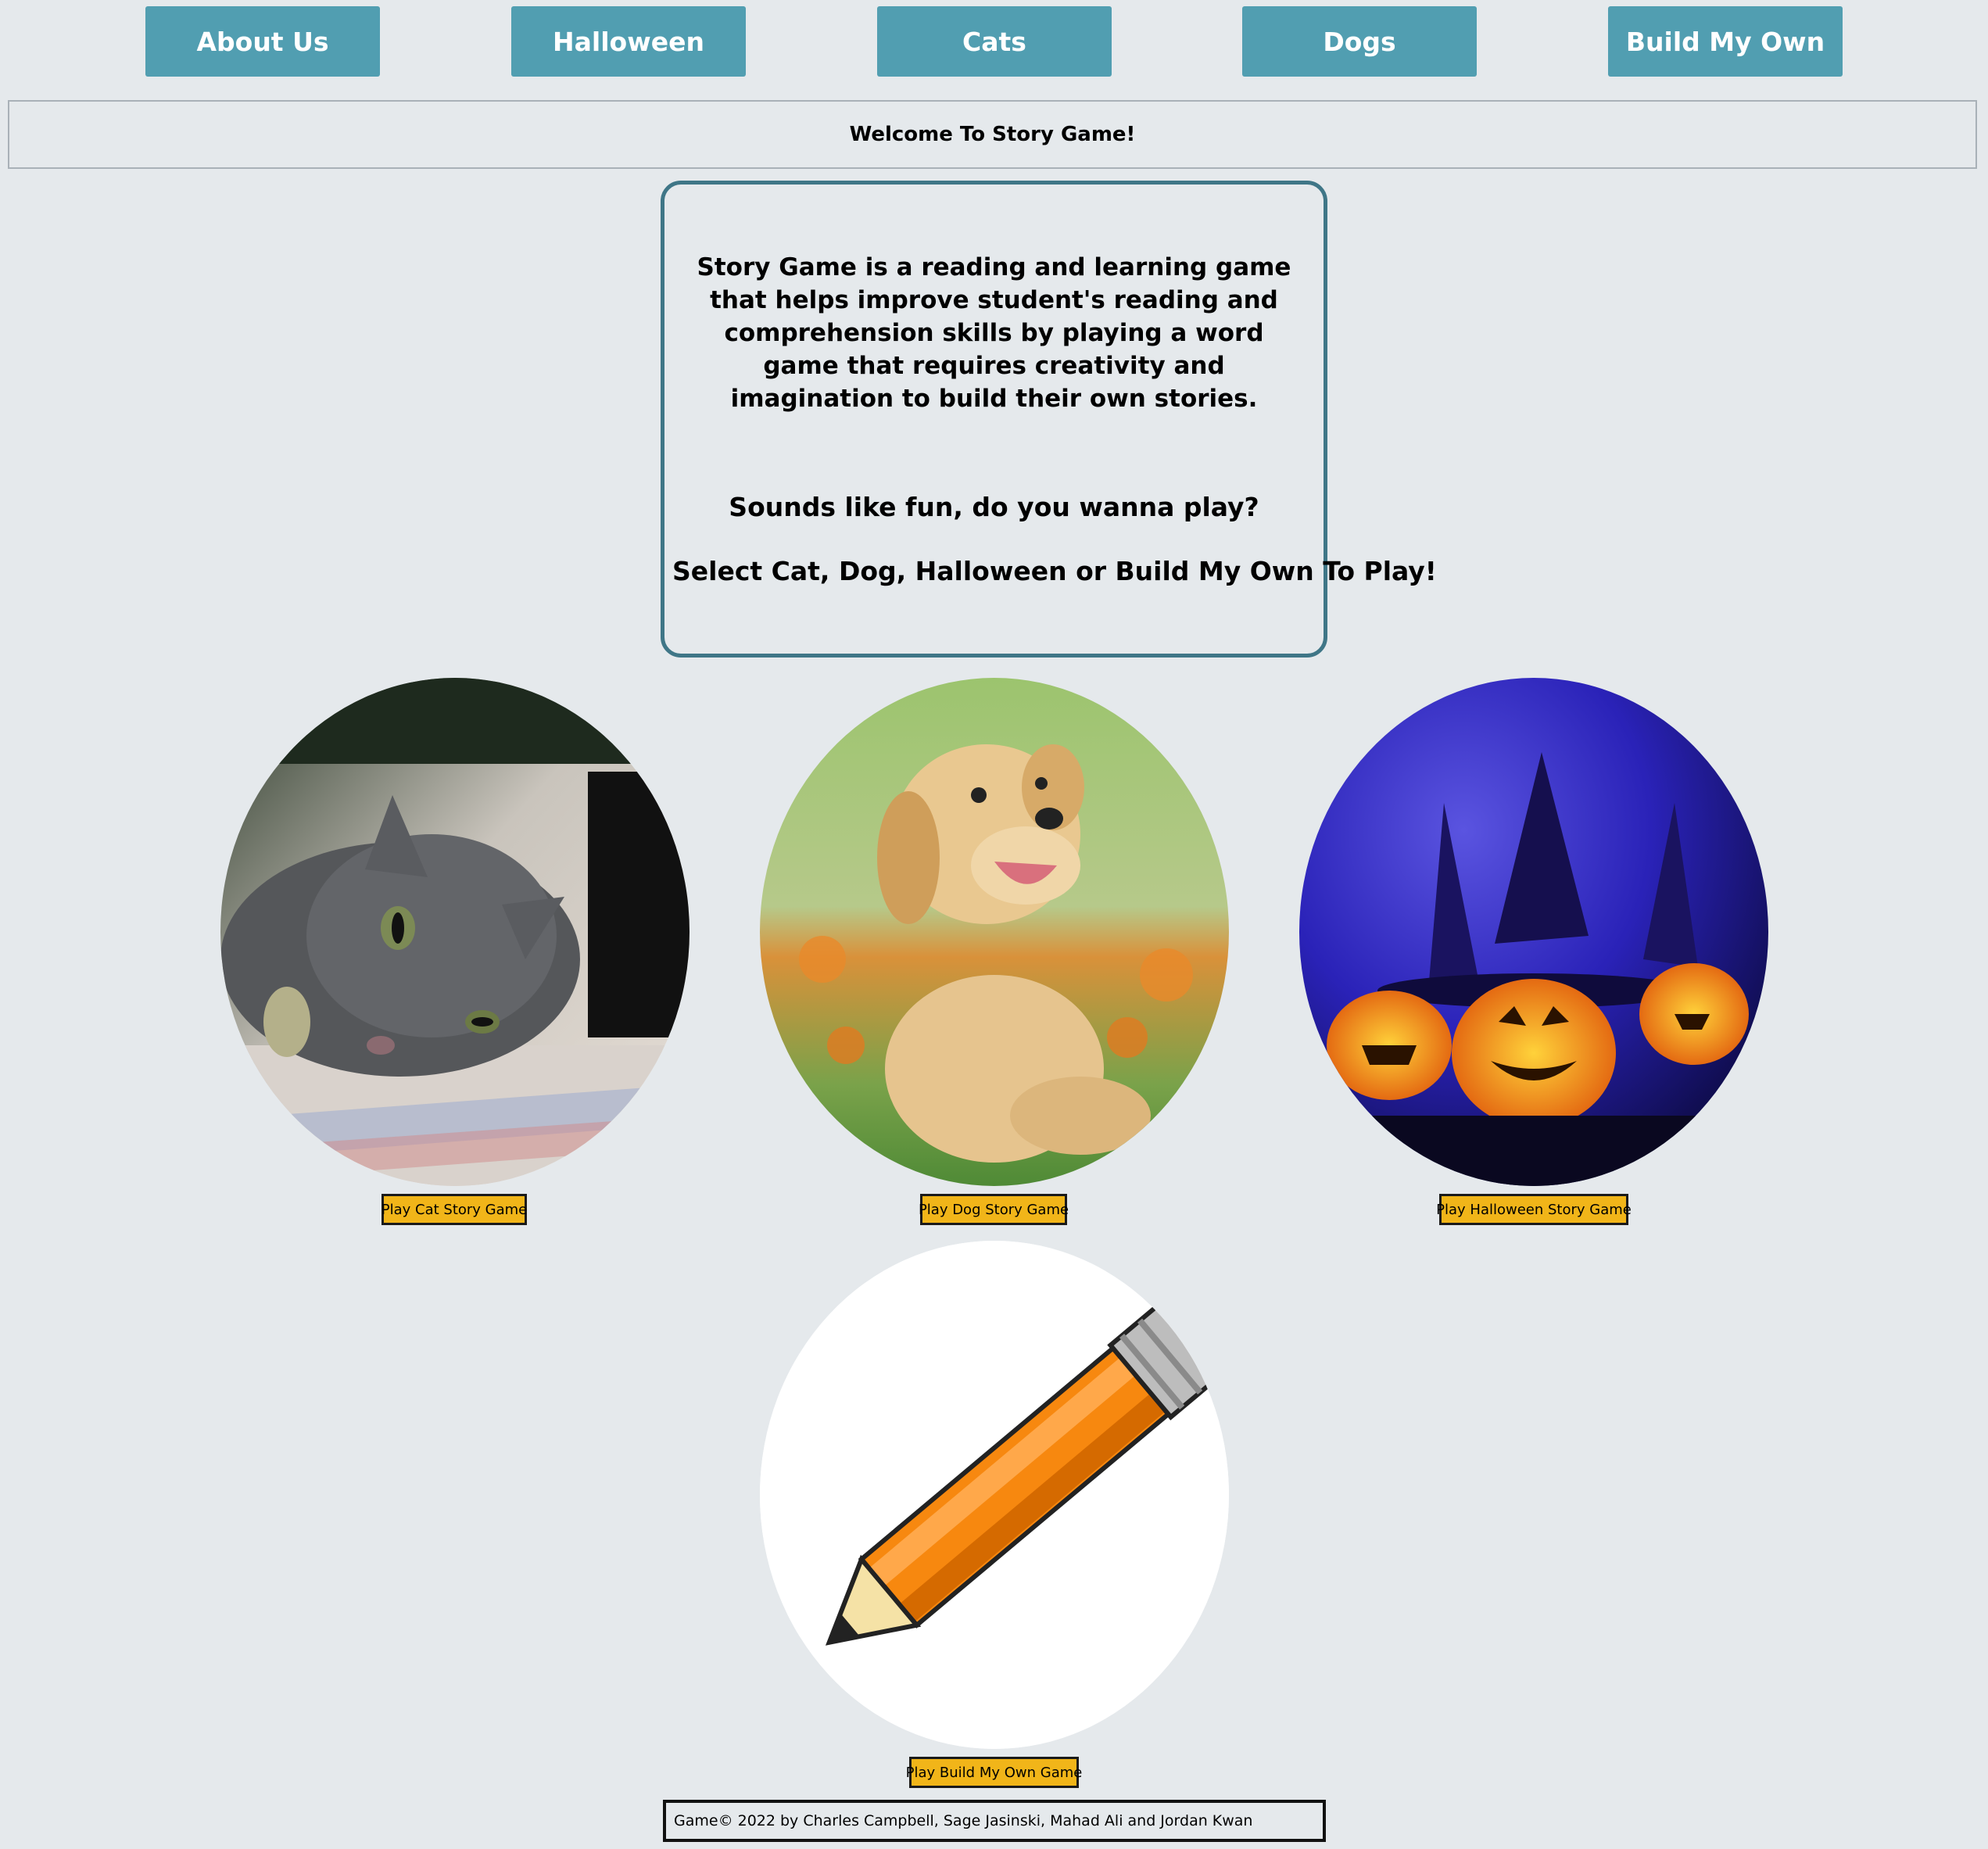 This screenshot has height=1849, width=1988. Describe the element at coordinates (994, 1210) in the screenshot. I see `play-dog-story-button: Play Dog Story Game` at that location.